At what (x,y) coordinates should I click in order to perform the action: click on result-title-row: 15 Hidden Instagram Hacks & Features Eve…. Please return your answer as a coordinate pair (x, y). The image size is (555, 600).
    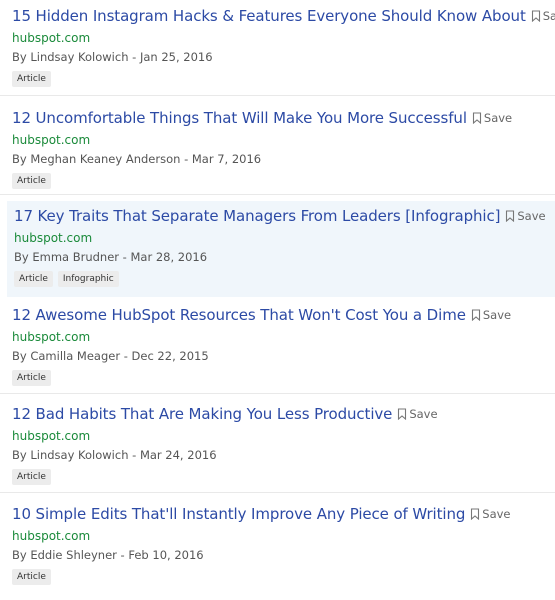
    Looking at the image, I should click on (283, 16).